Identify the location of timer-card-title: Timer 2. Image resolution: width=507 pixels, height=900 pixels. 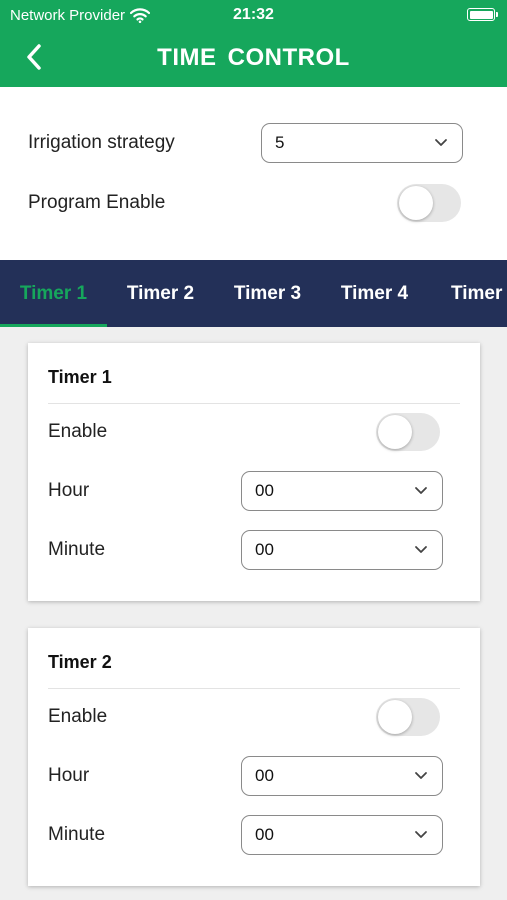
(80, 662).